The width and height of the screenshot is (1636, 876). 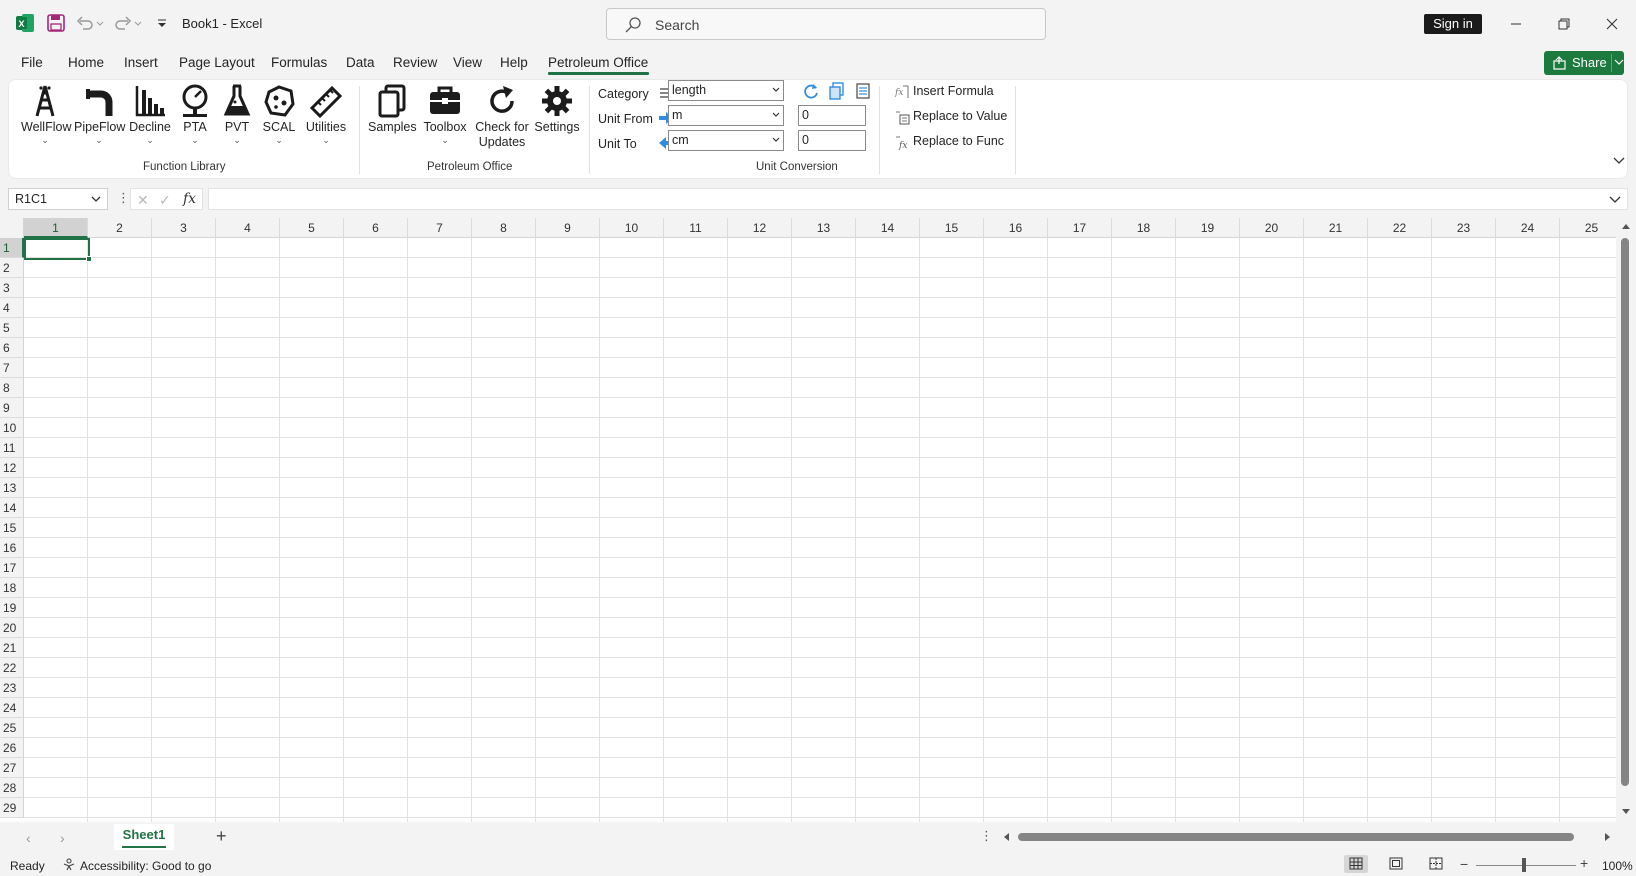 What do you see at coordinates (1336, 228) in the screenshot?
I see `column-header: 21` at bounding box center [1336, 228].